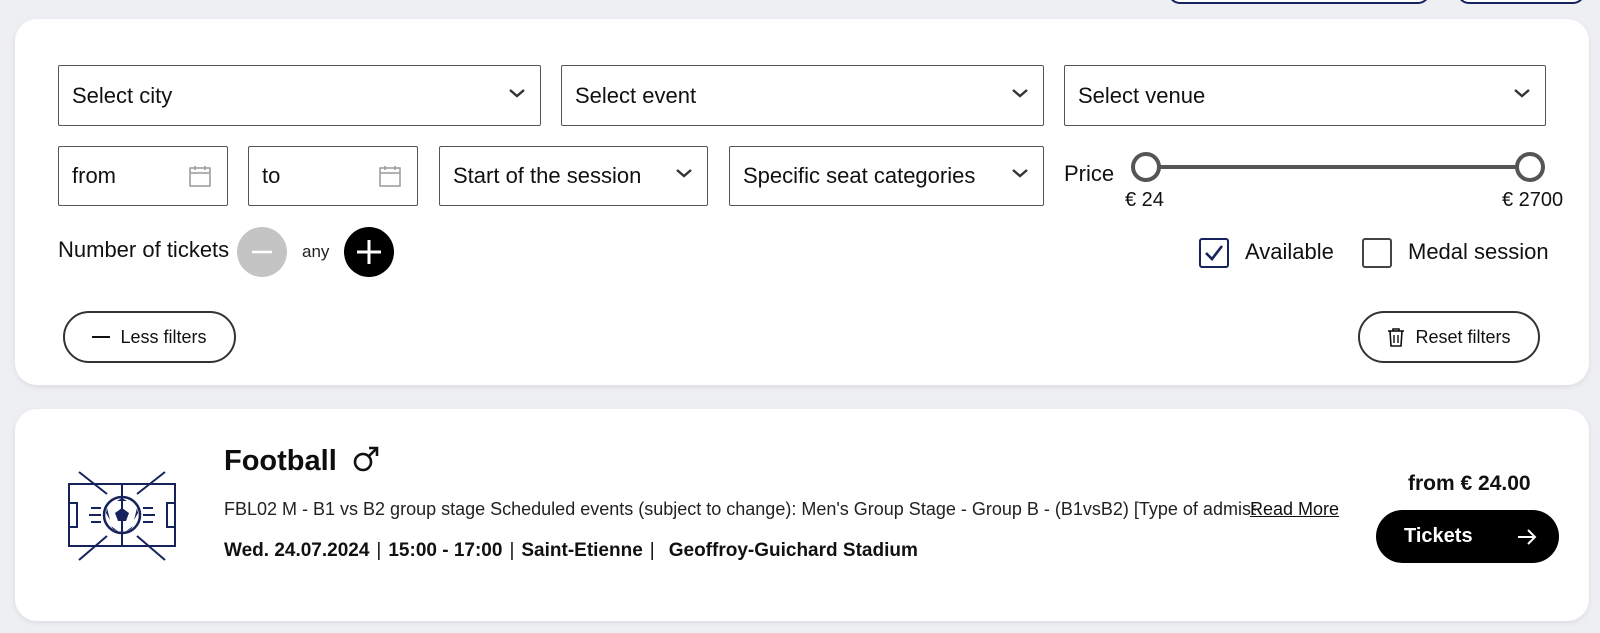 This screenshot has height=633, width=1600. Describe the element at coordinates (144, 249) in the screenshot. I see `tickets-count-label: Number of tickets` at that location.